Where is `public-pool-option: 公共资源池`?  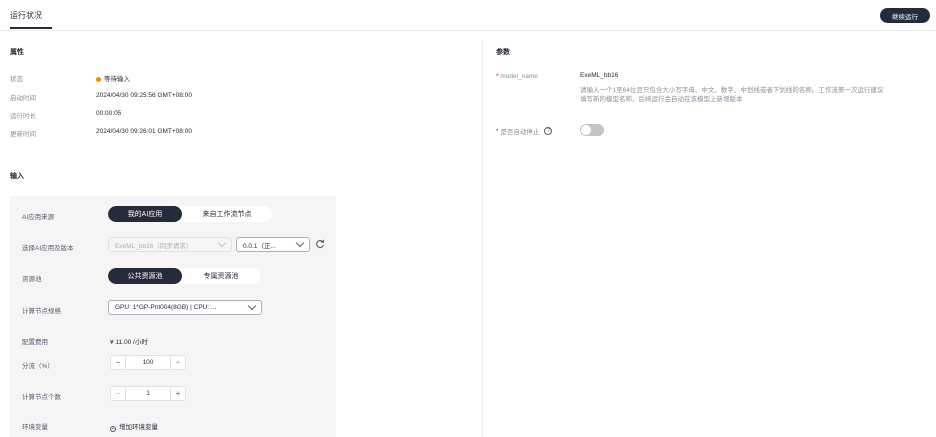 public-pool-option: 公共资源池 is located at coordinates (145, 276).